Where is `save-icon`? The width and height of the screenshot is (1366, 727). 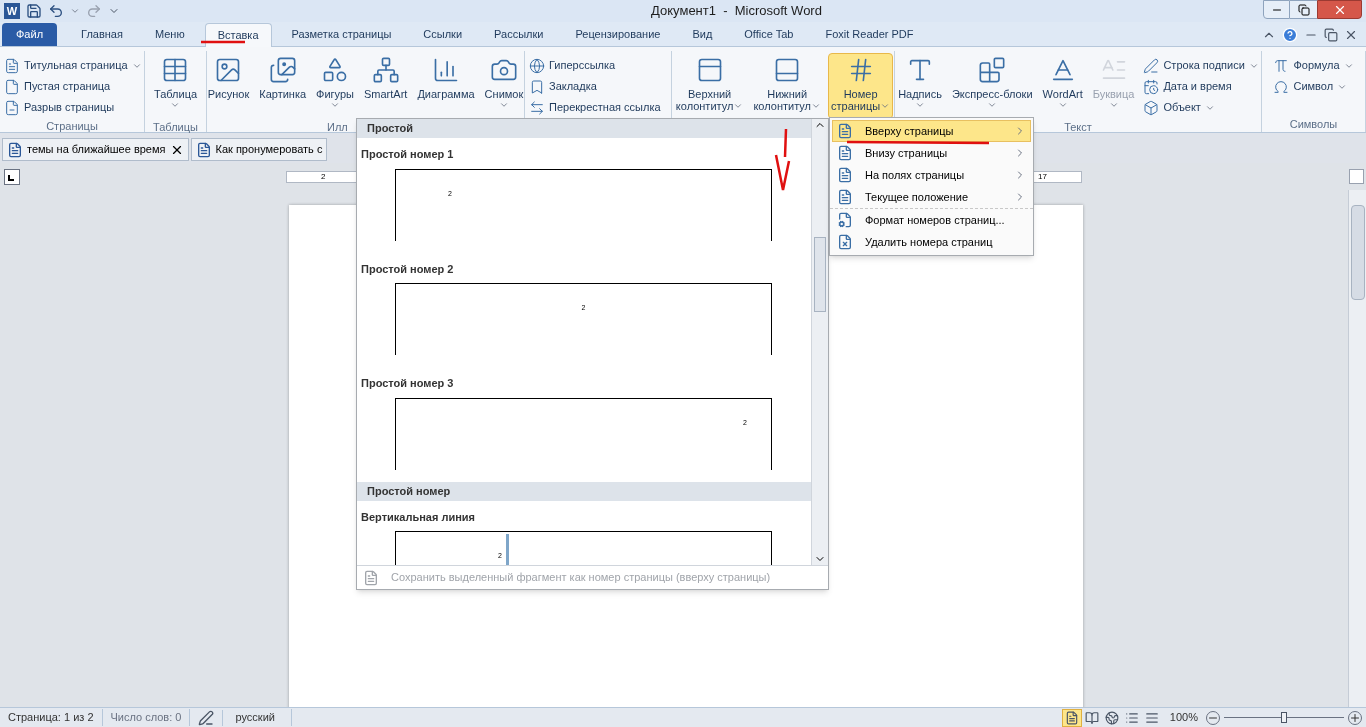
save-icon is located at coordinates (34, 11).